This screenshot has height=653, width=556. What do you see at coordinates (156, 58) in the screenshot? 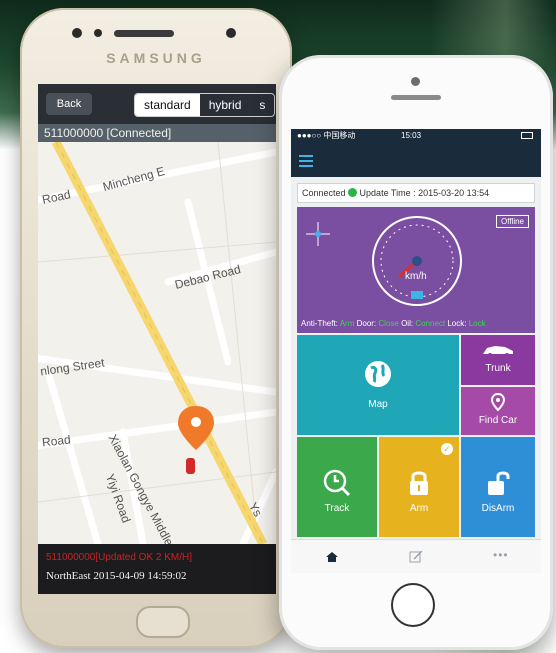
I see `brand-logo: SAMSUNG` at bounding box center [156, 58].